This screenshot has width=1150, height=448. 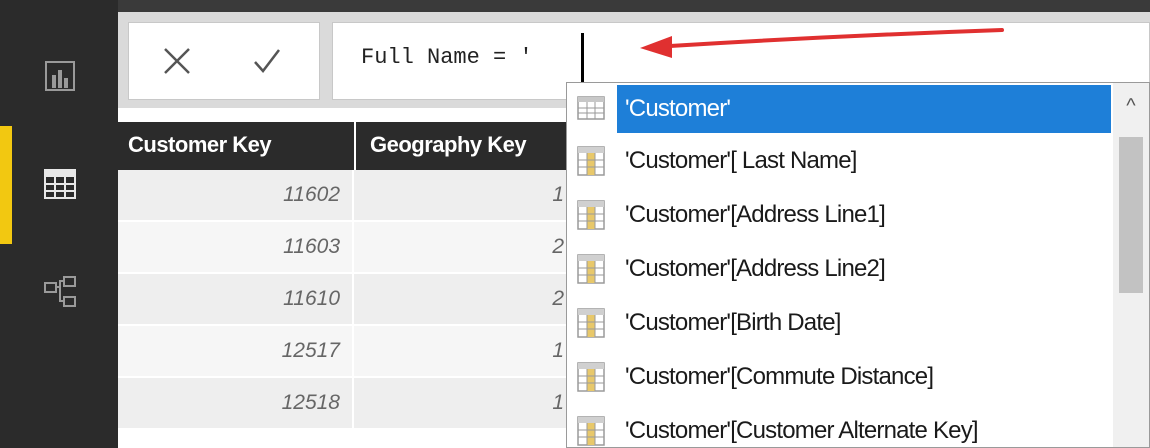 I want to click on report-icon, so click(x=60, y=76).